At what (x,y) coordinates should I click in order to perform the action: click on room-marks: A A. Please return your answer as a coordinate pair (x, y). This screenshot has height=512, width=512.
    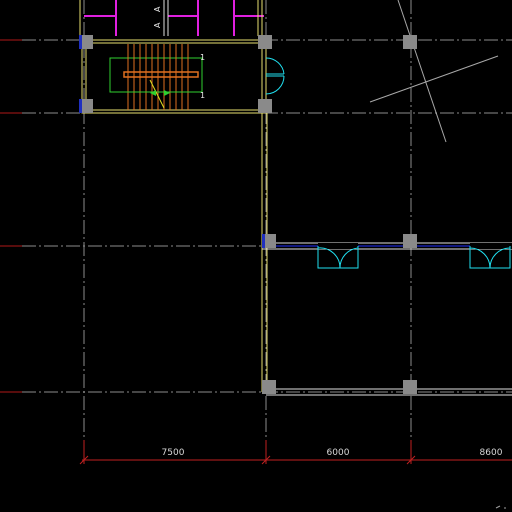
    Looking at the image, I should click on (157, 17).